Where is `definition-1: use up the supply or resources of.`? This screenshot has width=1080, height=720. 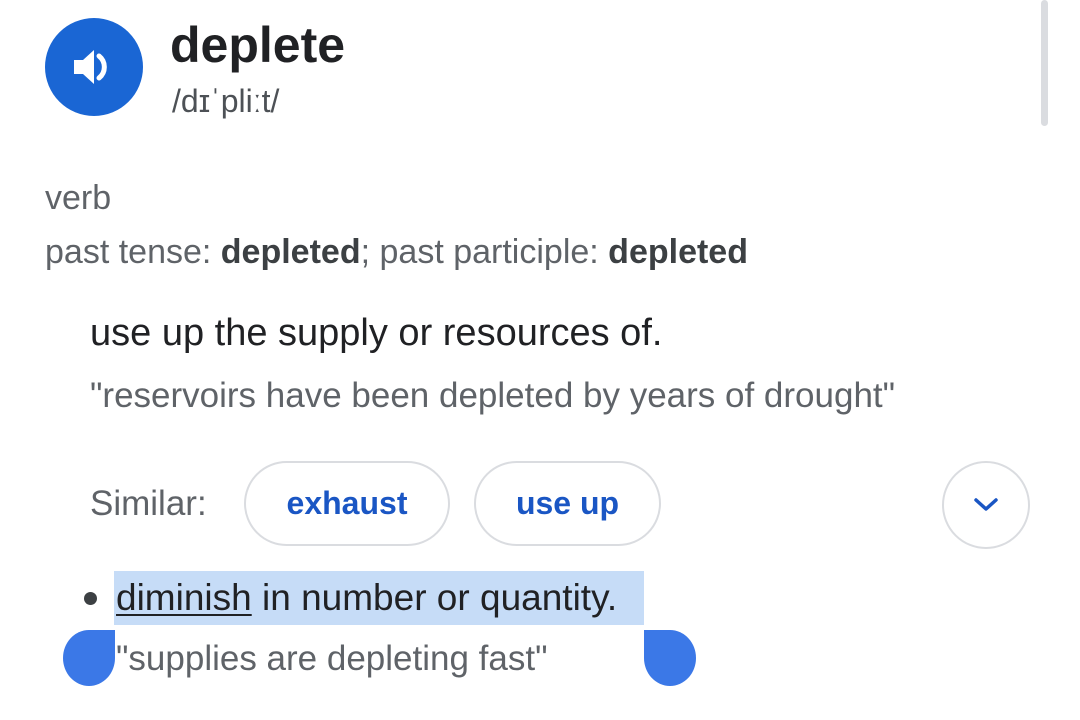 definition-1: use up the supply or resources of. is located at coordinates (376, 333).